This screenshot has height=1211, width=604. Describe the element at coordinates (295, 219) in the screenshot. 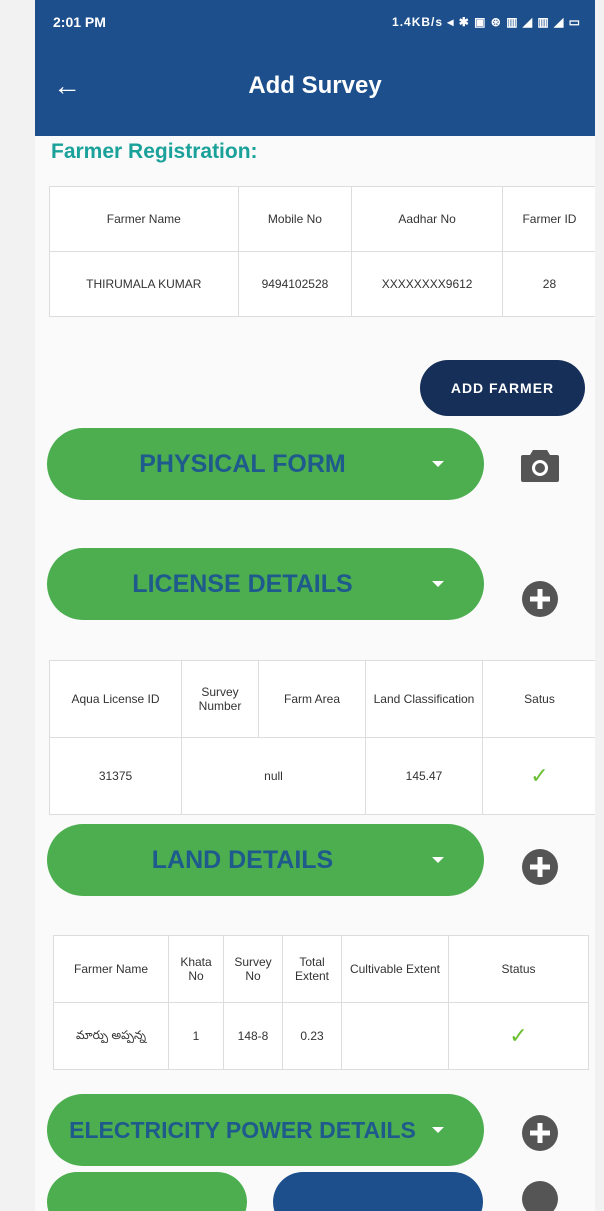

I see `header-mobile-no: Mobile No` at that location.